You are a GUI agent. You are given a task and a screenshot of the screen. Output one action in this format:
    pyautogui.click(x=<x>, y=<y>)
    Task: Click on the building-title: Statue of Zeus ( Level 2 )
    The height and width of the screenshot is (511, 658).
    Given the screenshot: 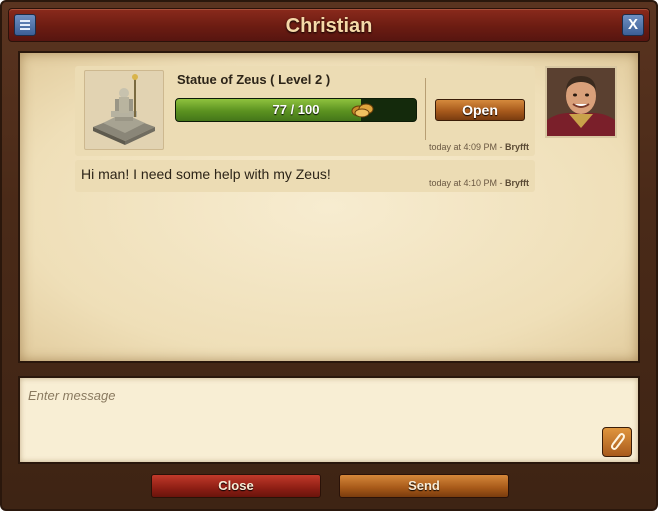 What is the action you would take?
    pyautogui.click(x=254, y=79)
    